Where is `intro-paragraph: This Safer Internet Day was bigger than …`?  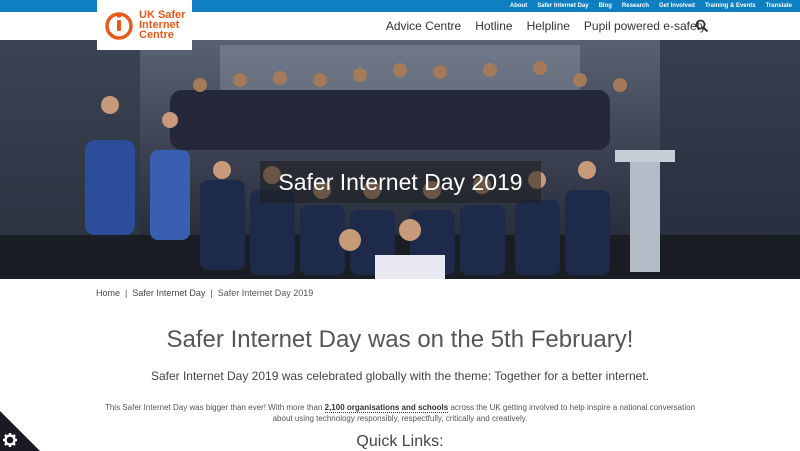 intro-paragraph: This Safer Internet Day was bigger than … is located at coordinates (400, 413).